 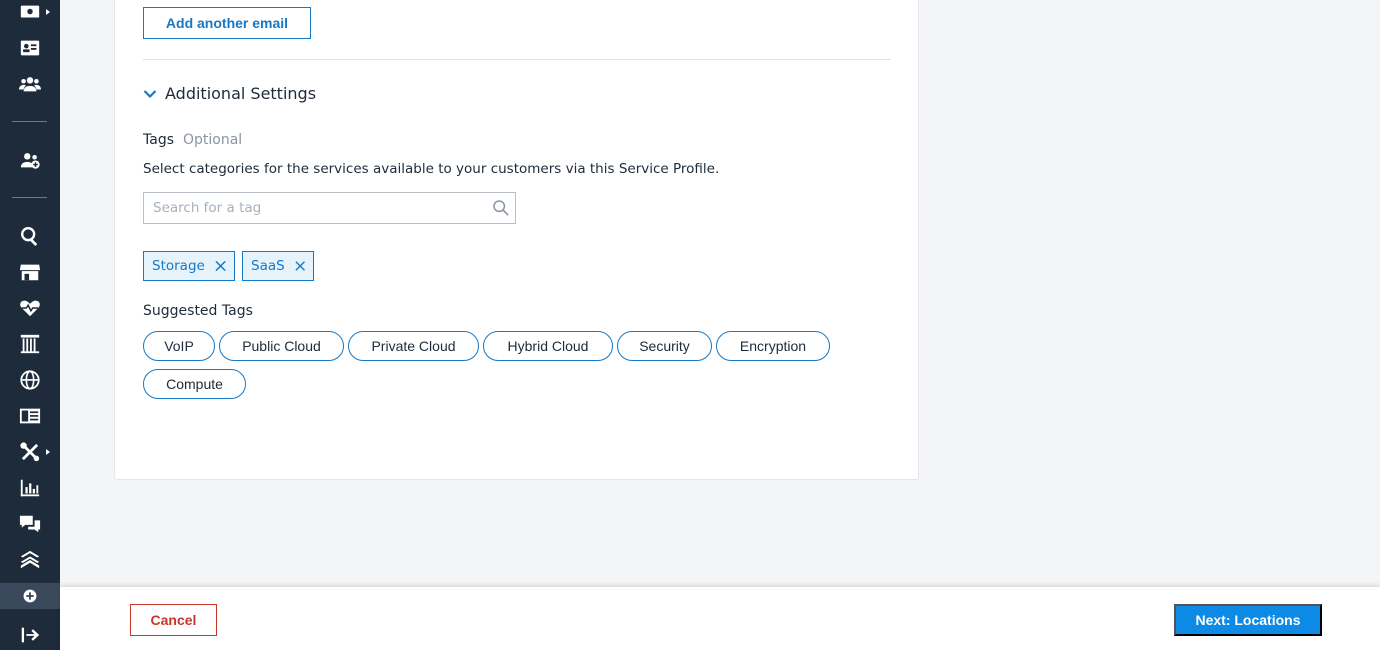 What do you see at coordinates (30, 12) in the screenshot?
I see `billing-icon` at bounding box center [30, 12].